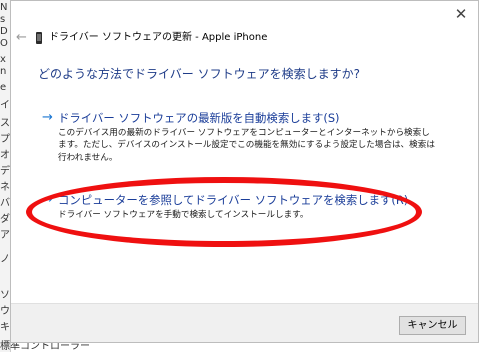 The image size is (480, 352). I want to click on cancel-button: キャンセル, so click(432, 325).